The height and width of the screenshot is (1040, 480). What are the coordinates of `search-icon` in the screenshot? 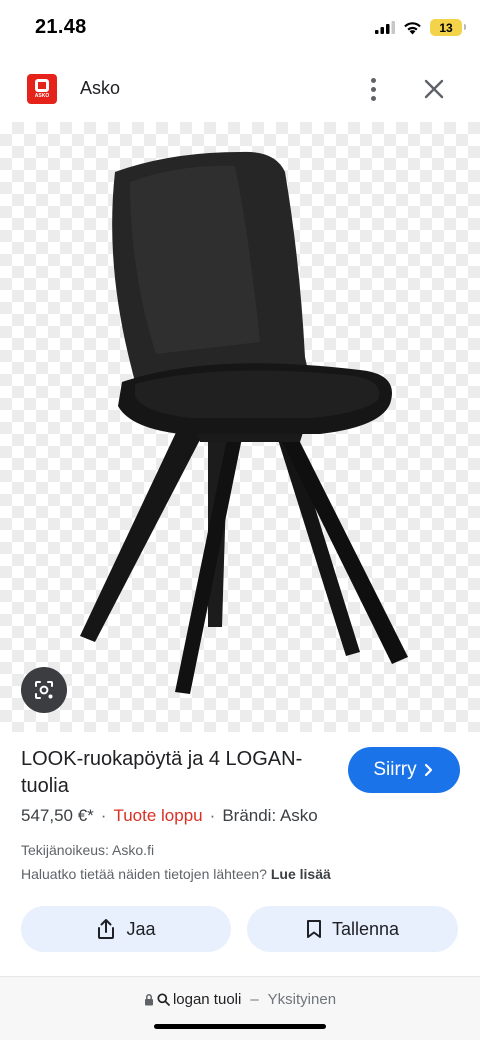 It's located at (163, 999).